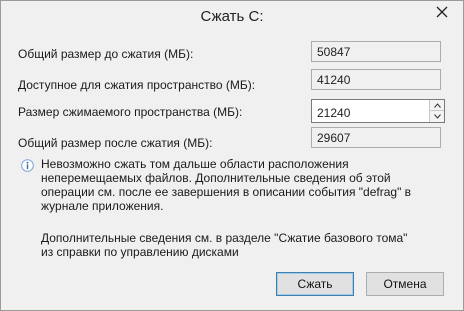 The height and width of the screenshot is (311, 464). I want to click on close-icon, so click(442, 12).